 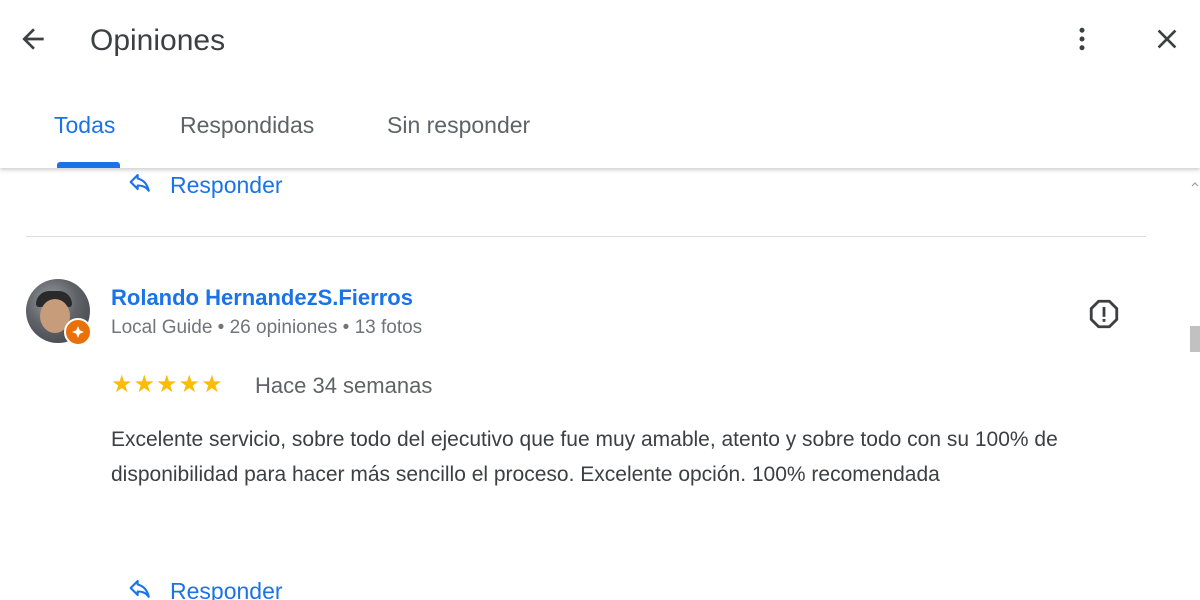 I want to click on reviewer-meta: Local Guide • 26 opiniones • 13 fotos, so click(x=267, y=327).